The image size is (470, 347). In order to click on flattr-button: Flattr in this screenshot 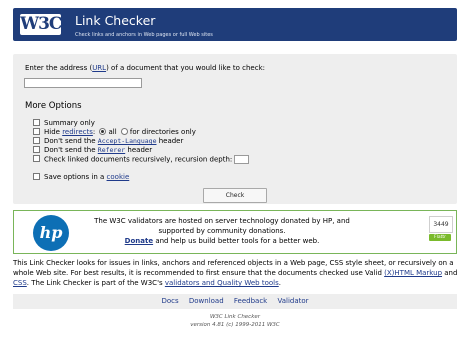, I will do `click(440, 237)`.